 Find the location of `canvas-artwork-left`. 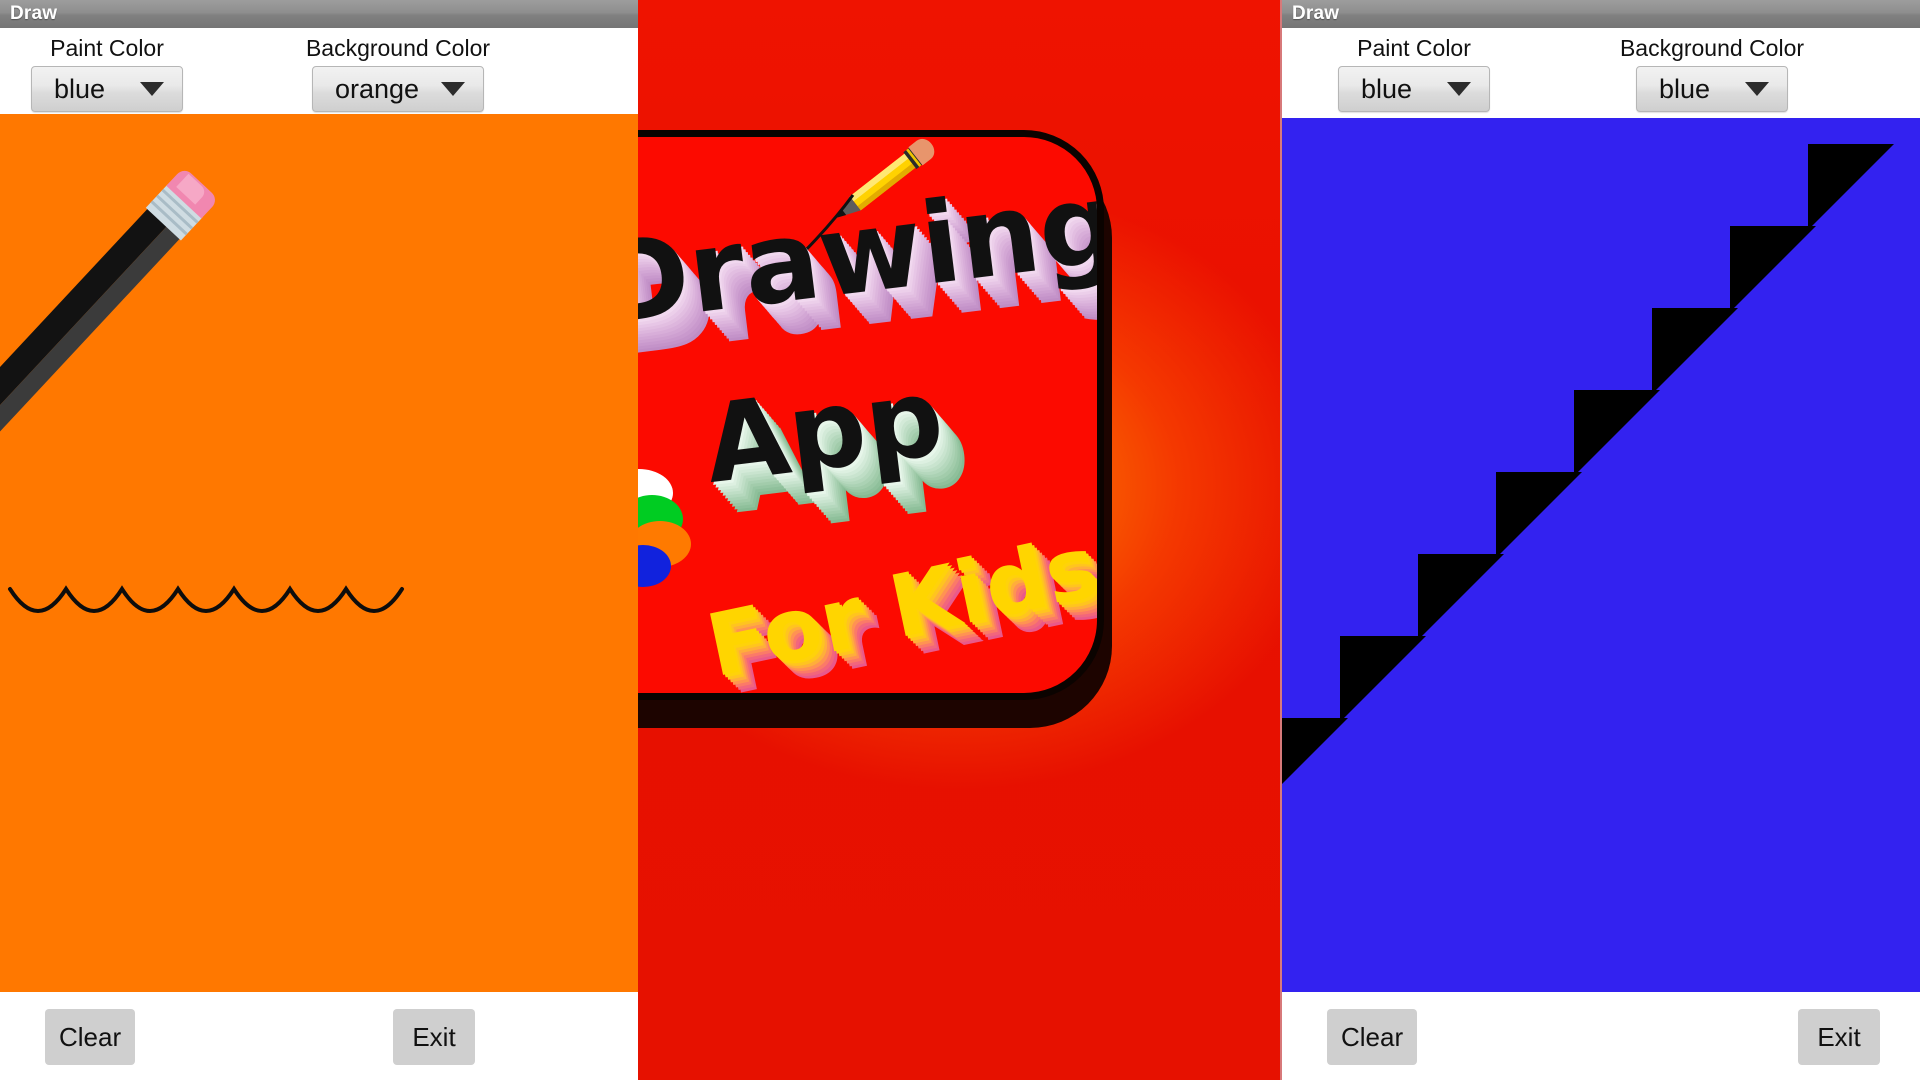

canvas-artwork-left is located at coordinates (202, 391).